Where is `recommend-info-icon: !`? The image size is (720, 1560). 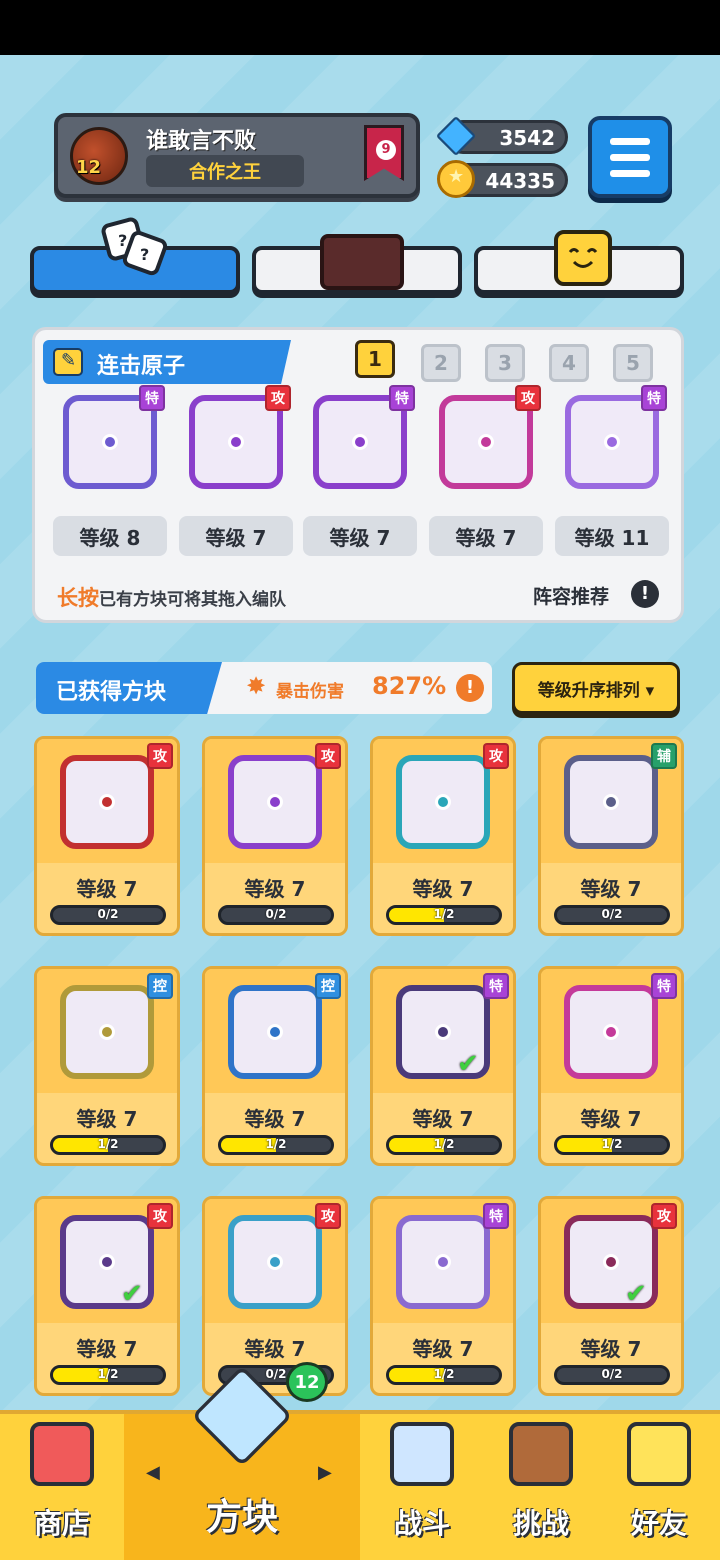
recommend-info-icon: ! is located at coordinates (645, 594).